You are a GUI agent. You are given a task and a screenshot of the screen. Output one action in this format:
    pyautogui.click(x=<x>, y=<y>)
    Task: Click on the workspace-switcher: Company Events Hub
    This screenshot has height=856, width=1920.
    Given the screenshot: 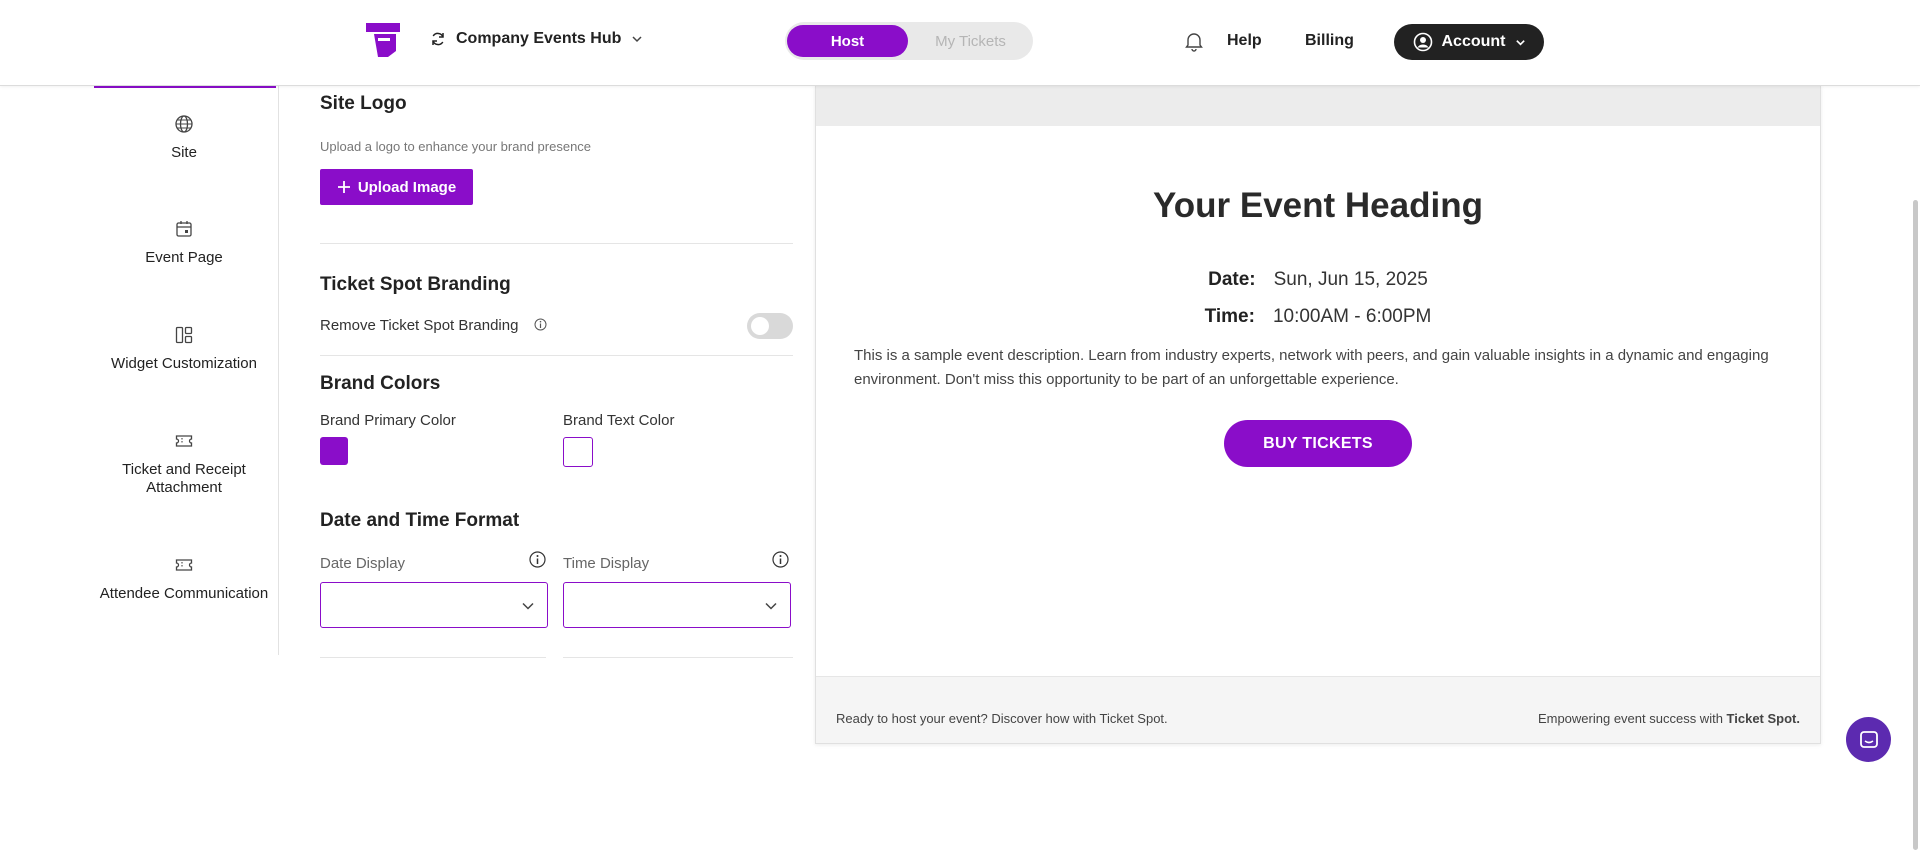 What is the action you would take?
    pyautogui.click(x=536, y=39)
    